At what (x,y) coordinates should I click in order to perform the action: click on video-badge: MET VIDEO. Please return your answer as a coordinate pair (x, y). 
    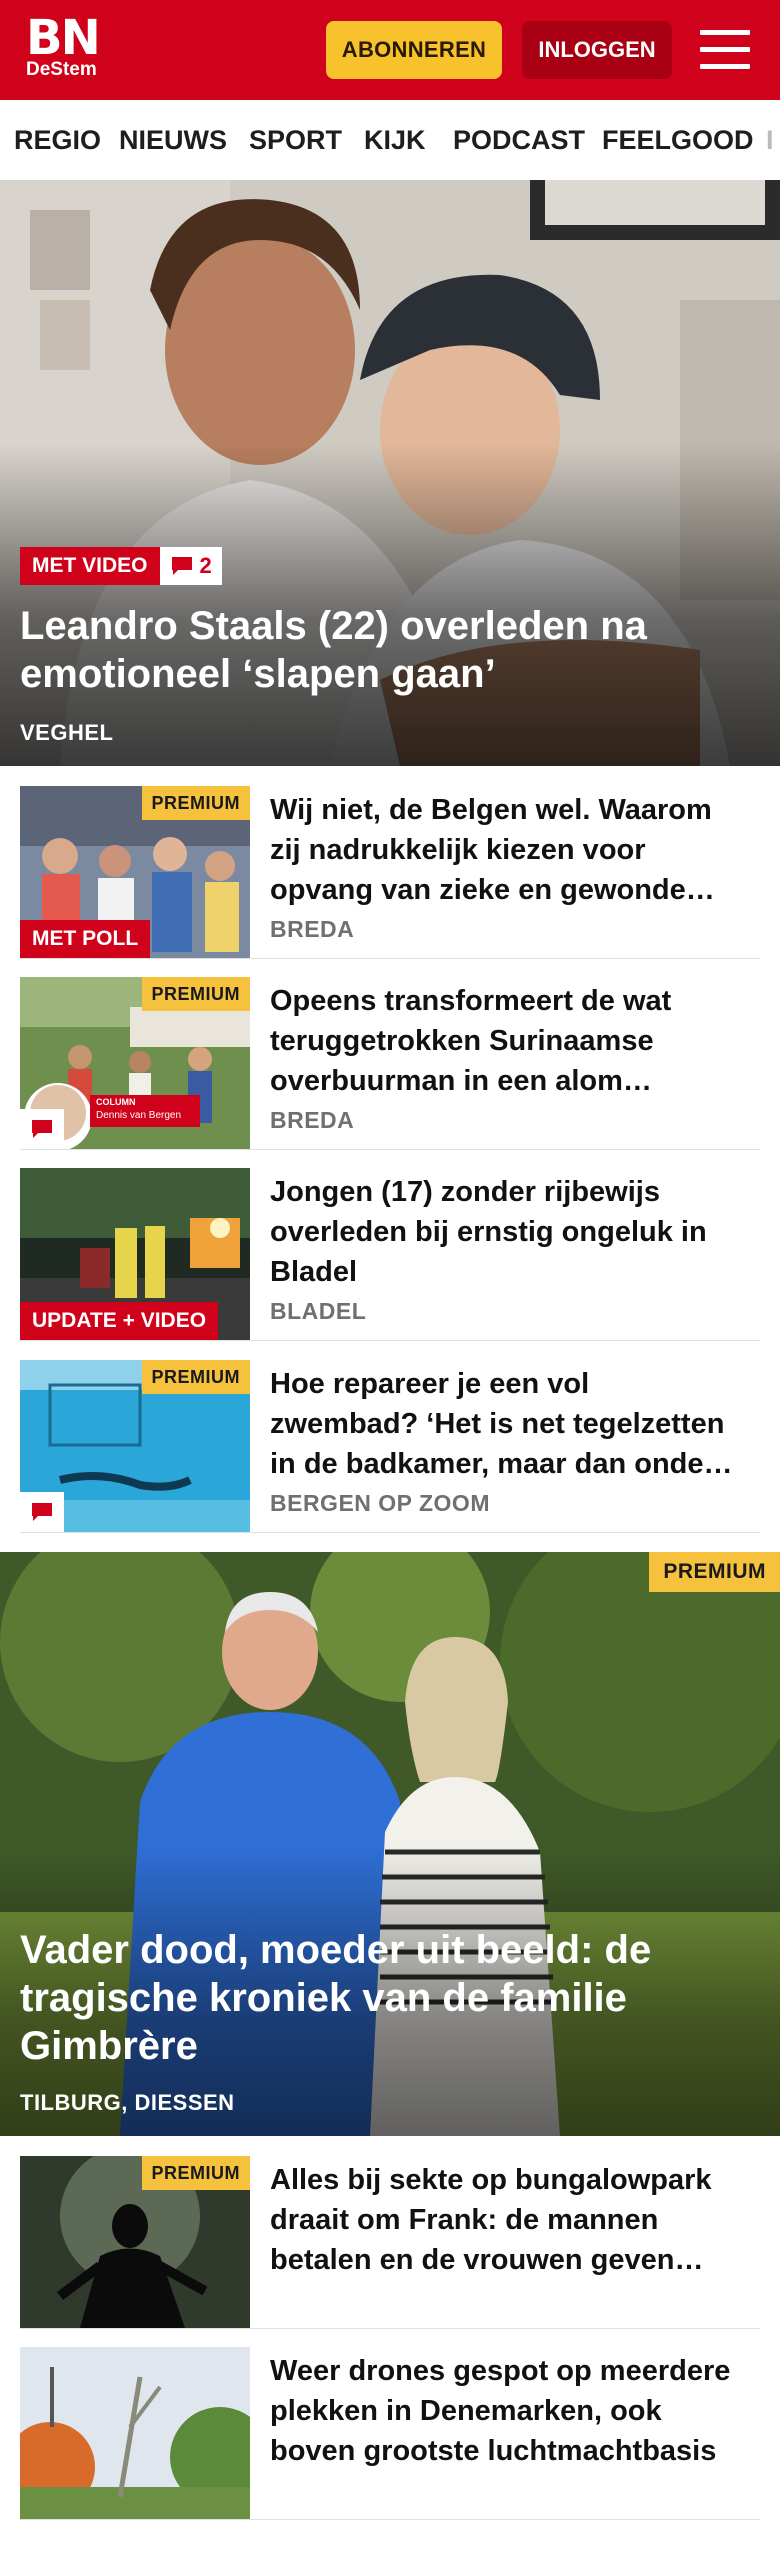
    Looking at the image, I should click on (90, 566).